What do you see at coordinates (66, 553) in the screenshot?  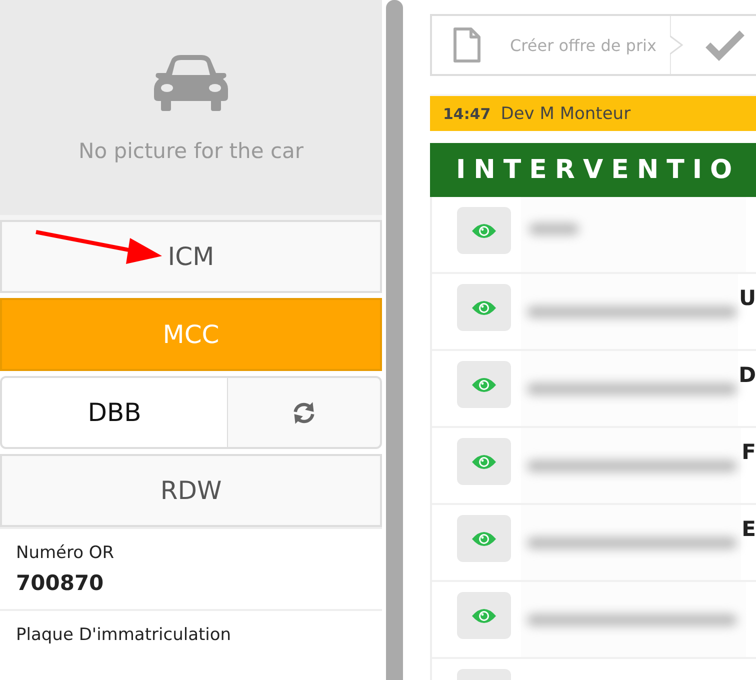 I see `field-label: Numéro OR` at bounding box center [66, 553].